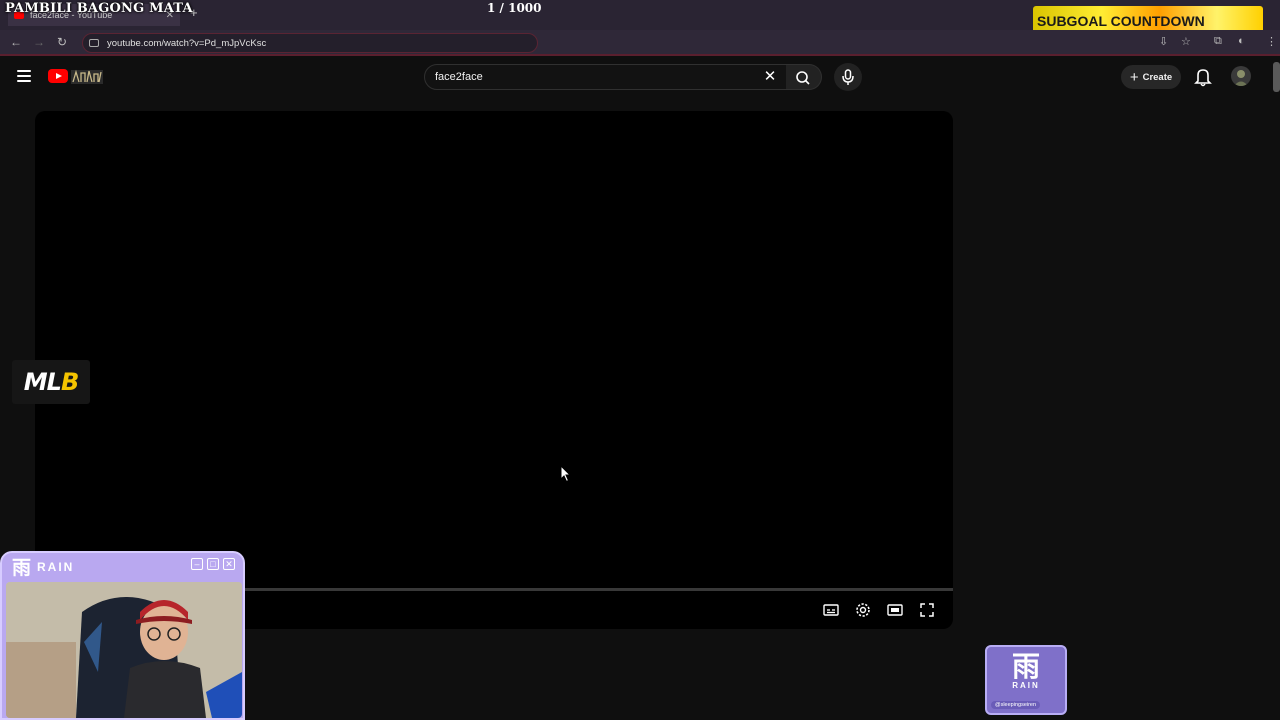  I want to click on sponsor-logo-highlight: B, so click(69, 382).